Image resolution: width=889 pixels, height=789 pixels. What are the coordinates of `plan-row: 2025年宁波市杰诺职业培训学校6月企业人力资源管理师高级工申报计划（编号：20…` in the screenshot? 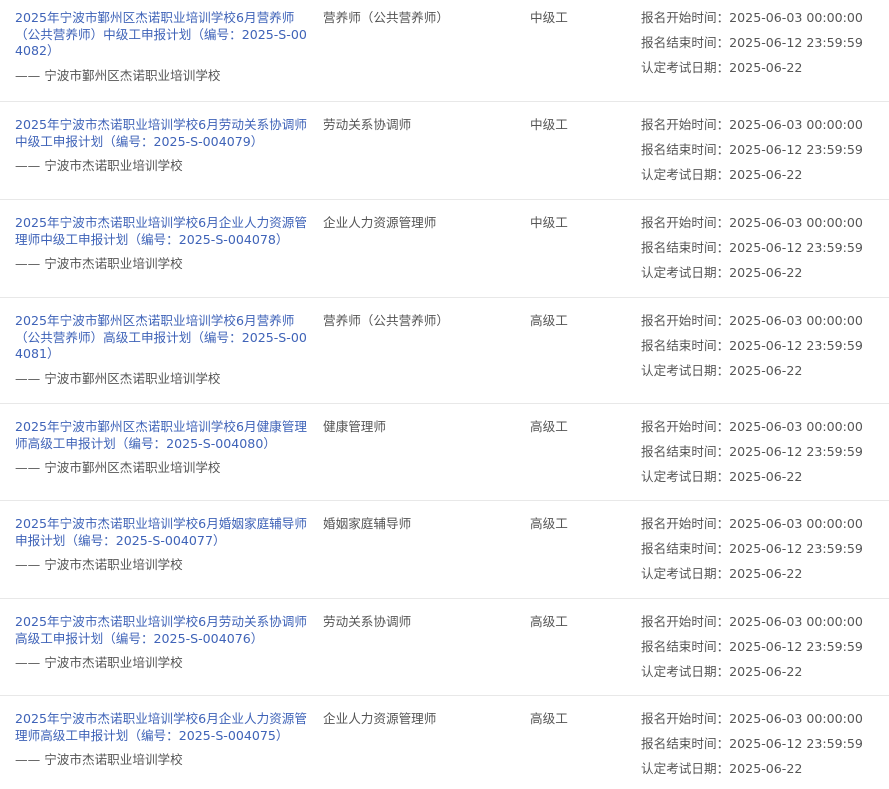 It's located at (444, 742).